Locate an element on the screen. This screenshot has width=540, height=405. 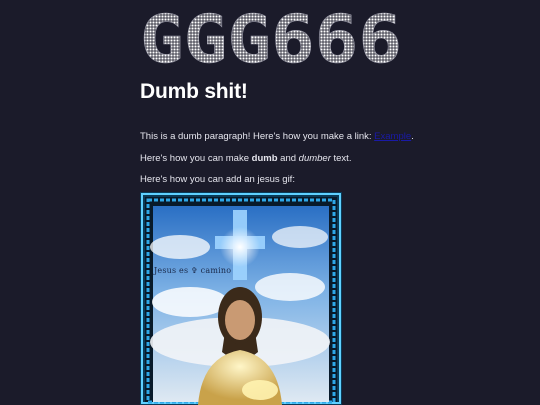
paragraph-formatting-and: and is located at coordinates (288, 158).